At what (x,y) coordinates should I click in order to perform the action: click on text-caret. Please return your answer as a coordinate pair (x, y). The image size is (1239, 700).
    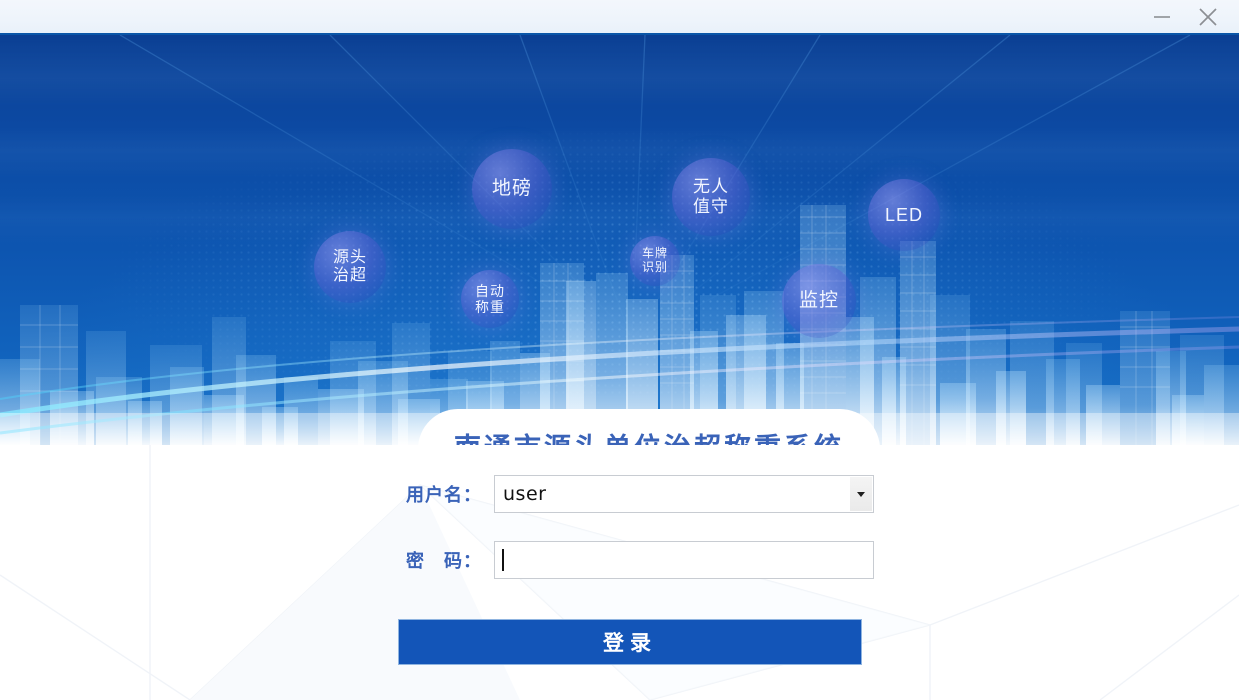
    Looking at the image, I should click on (503, 560).